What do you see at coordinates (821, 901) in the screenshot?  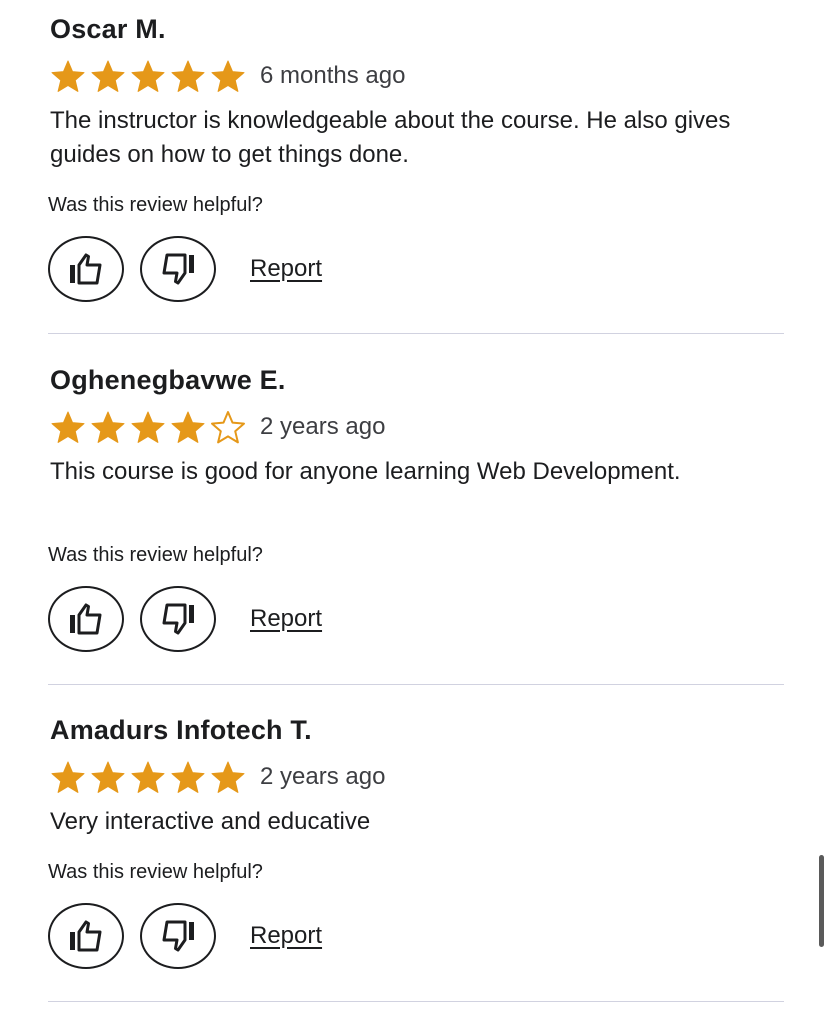 I see `scrollbar` at bounding box center [821, 901].